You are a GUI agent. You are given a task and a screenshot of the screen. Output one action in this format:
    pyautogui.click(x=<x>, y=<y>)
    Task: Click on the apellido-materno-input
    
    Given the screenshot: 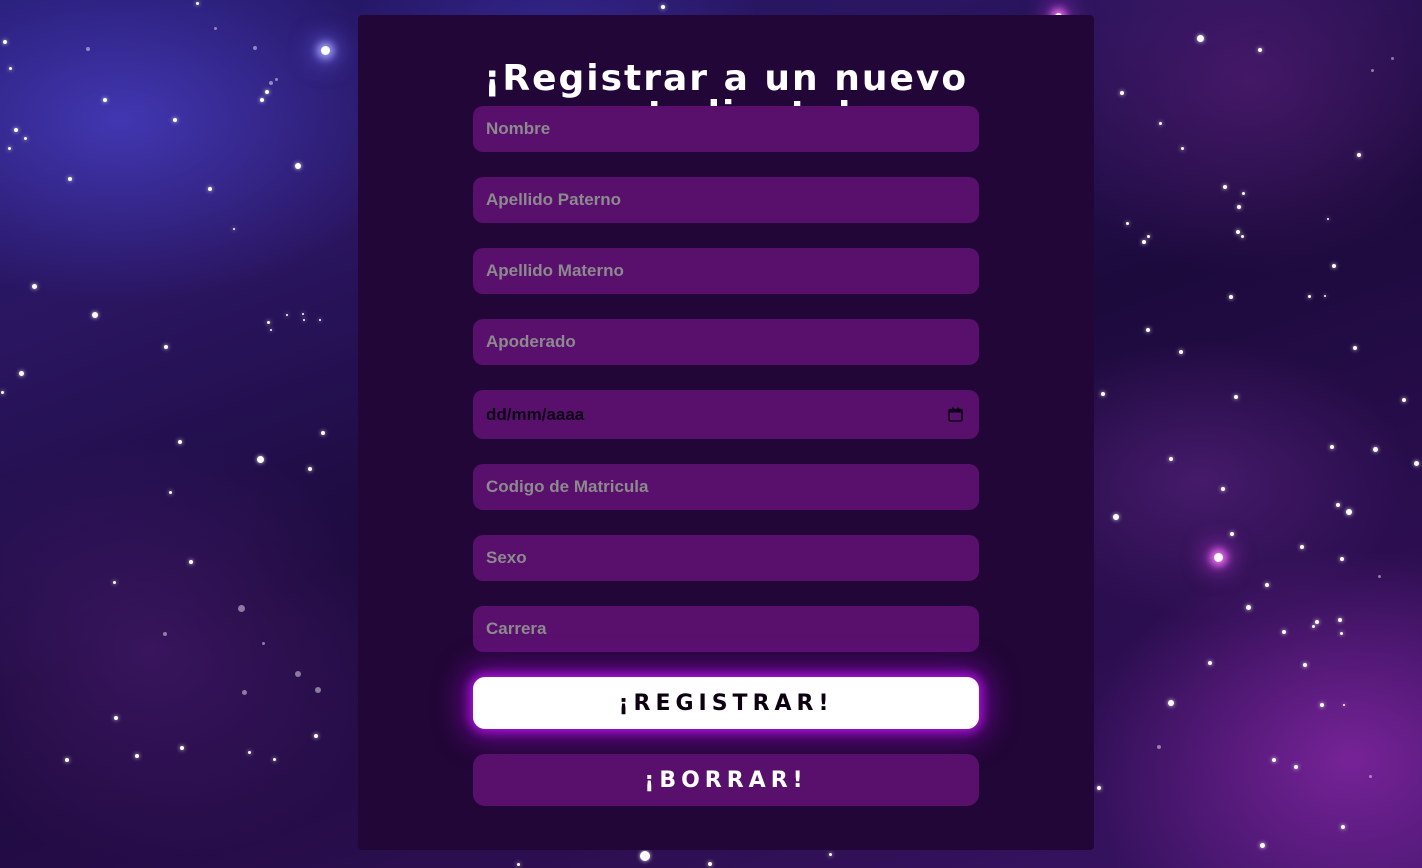 What is the action you would take?
    pyautogui.click(x=726, y=271)
    